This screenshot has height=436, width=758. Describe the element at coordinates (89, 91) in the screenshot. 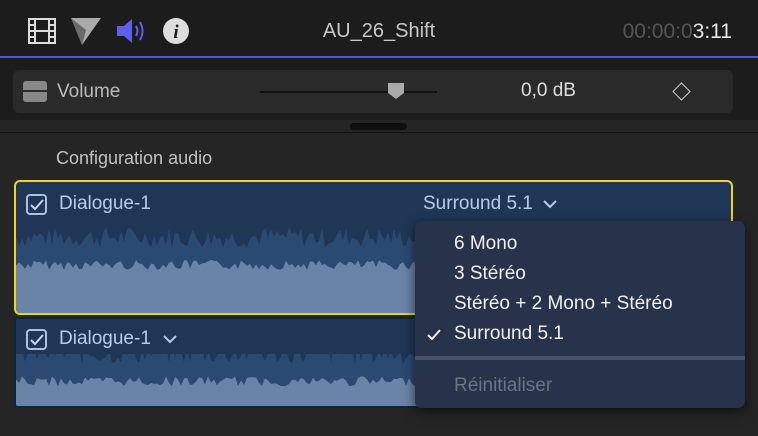

I see `volume-label: Volume` at that location.